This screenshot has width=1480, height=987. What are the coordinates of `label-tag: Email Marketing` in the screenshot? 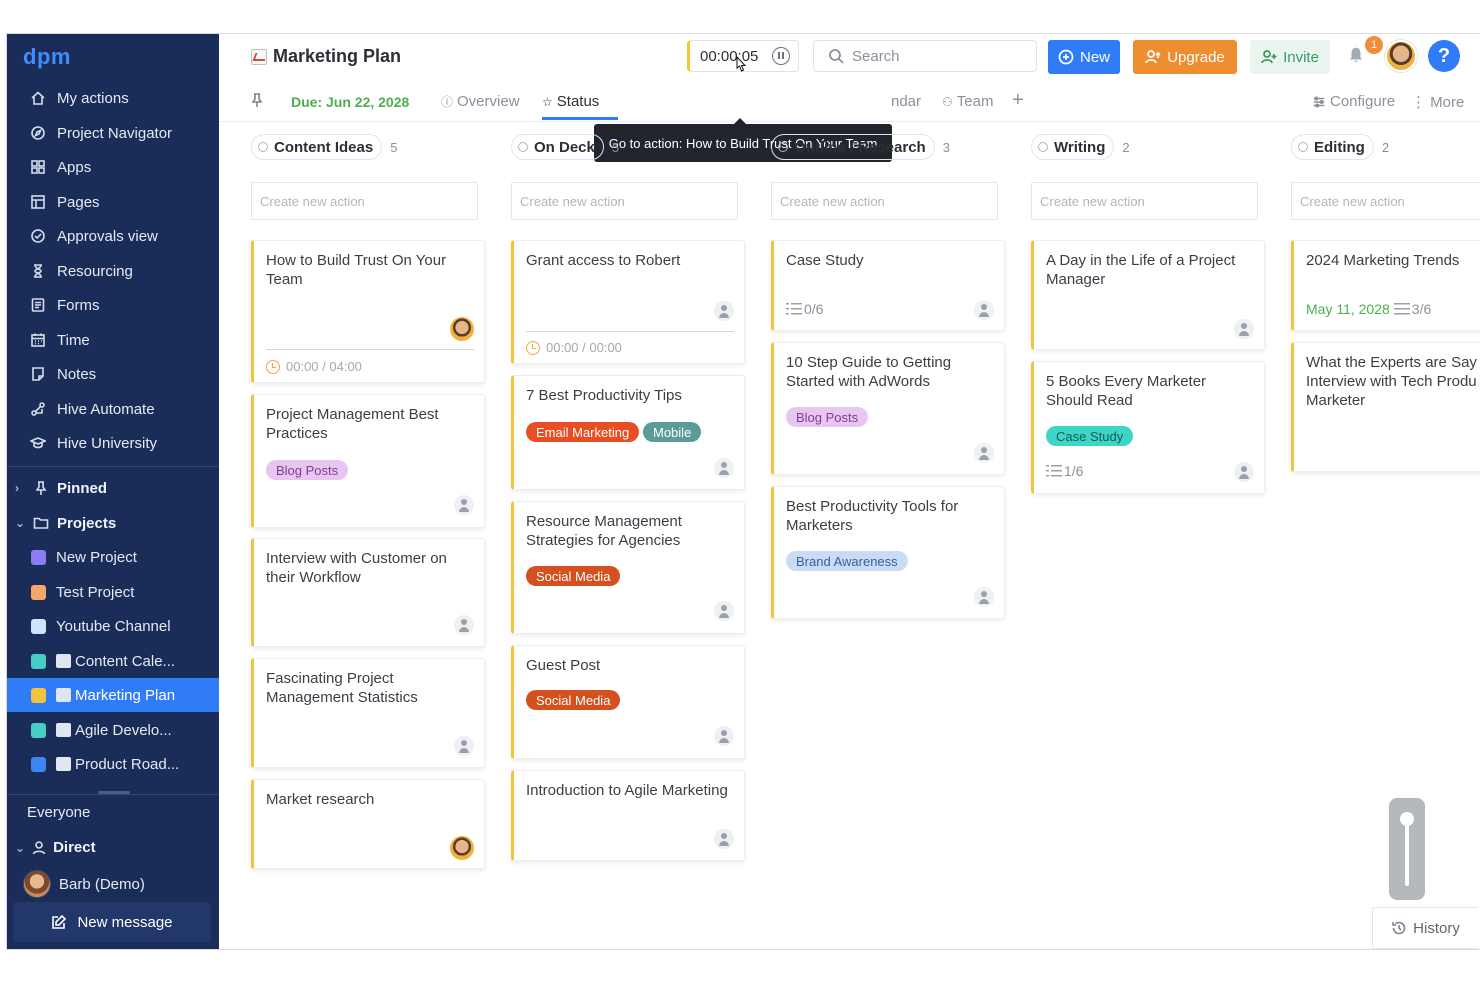 It's located at (583, 432).